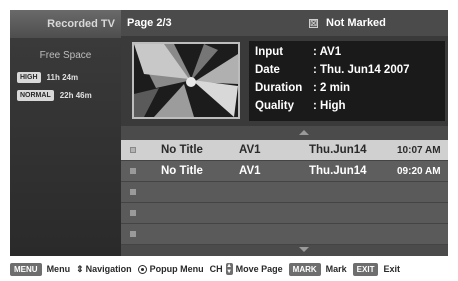 The image size is (458, 281). I want to click on exit-key: EXIT, so click(365, 269).